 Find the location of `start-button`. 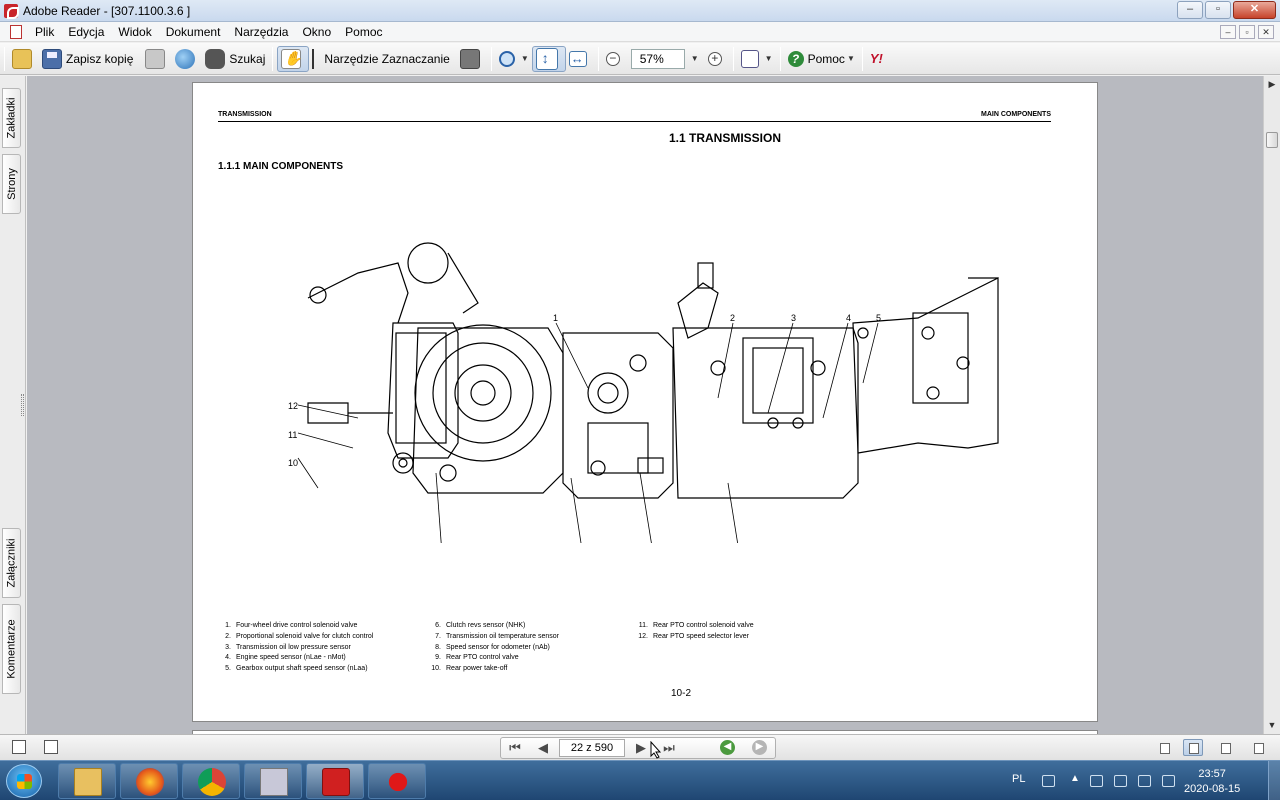

start-button is located at coordinates (24, 781).